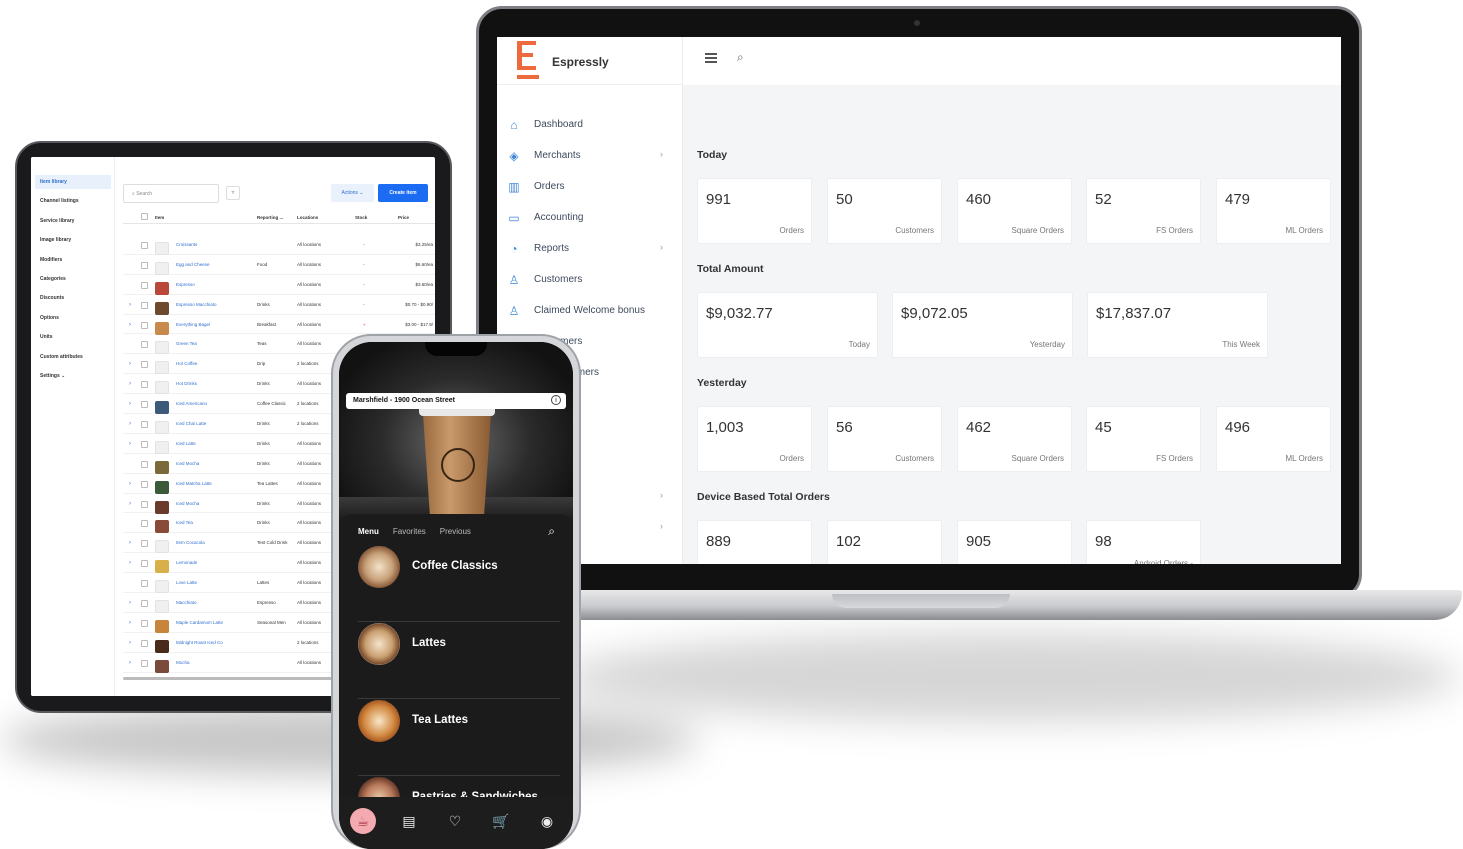 The image size is (1463, 849). What do you see at coordinates (368, 531) in the screenshot?
I see `tab-menu: Menu` at bounding box center [368, 531].